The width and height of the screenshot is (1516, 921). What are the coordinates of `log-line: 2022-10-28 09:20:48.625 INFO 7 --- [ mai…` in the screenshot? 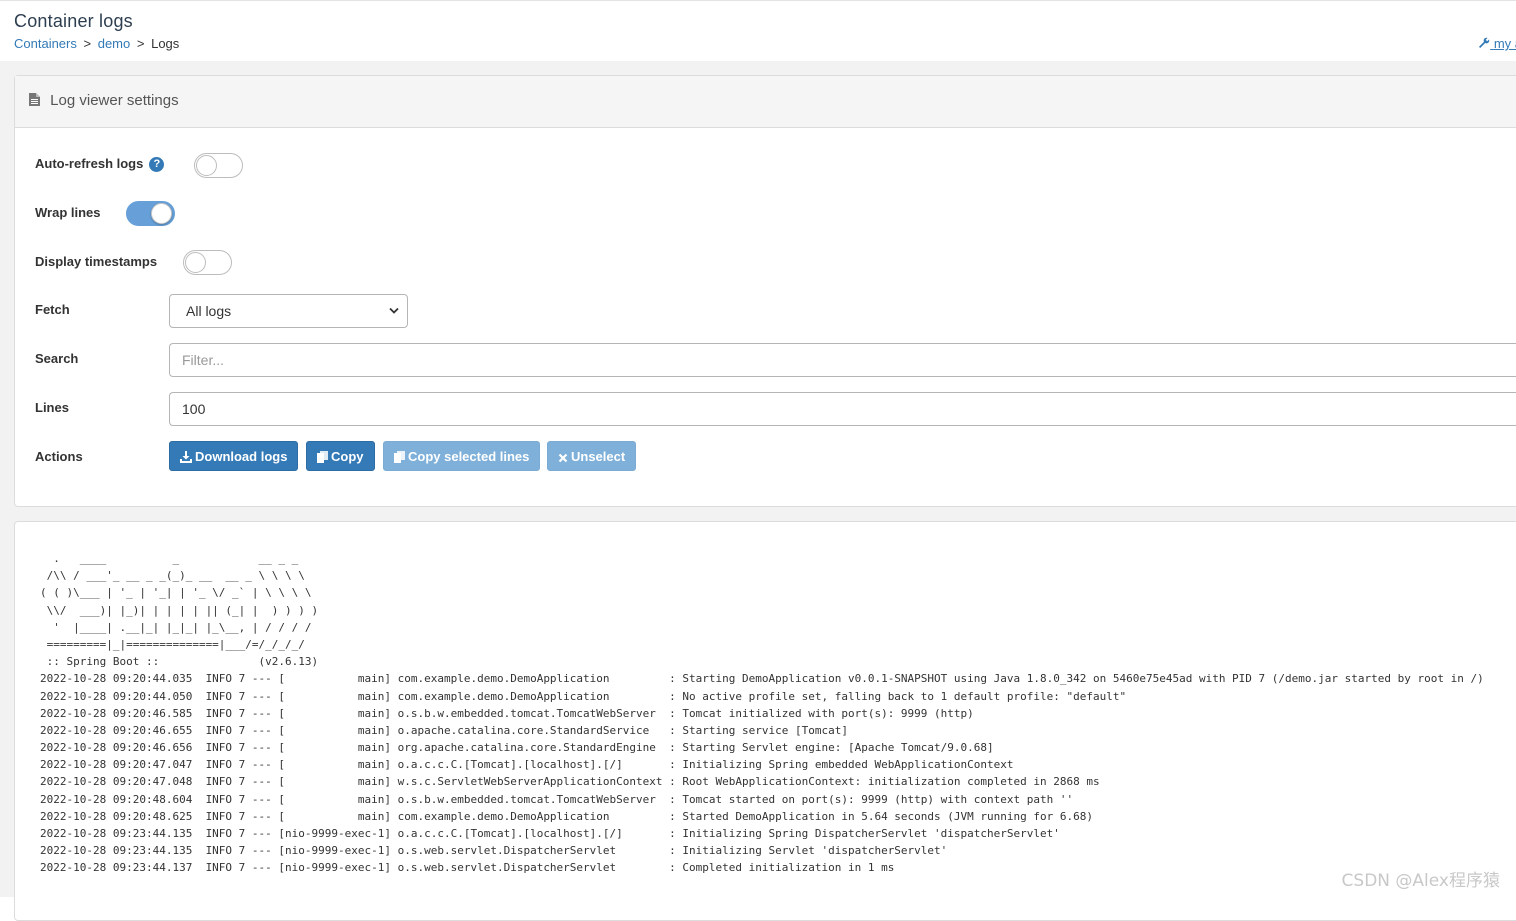 It's located at (762, 816).